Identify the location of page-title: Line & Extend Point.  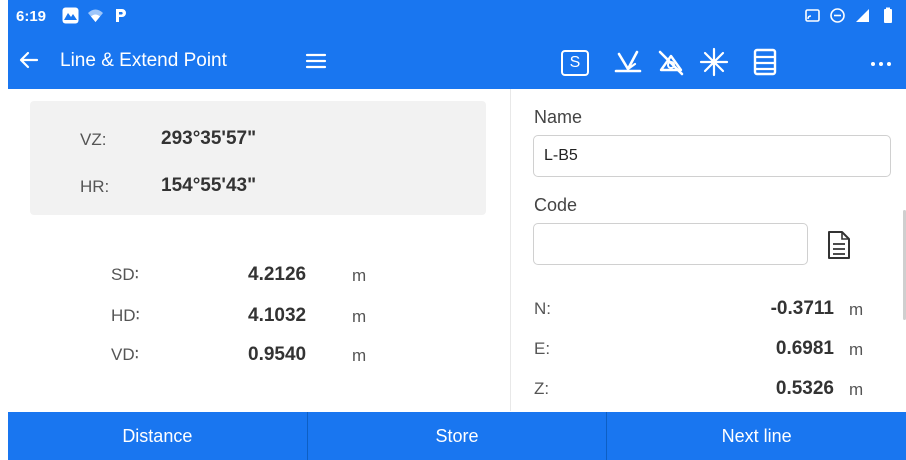
(143, 60).